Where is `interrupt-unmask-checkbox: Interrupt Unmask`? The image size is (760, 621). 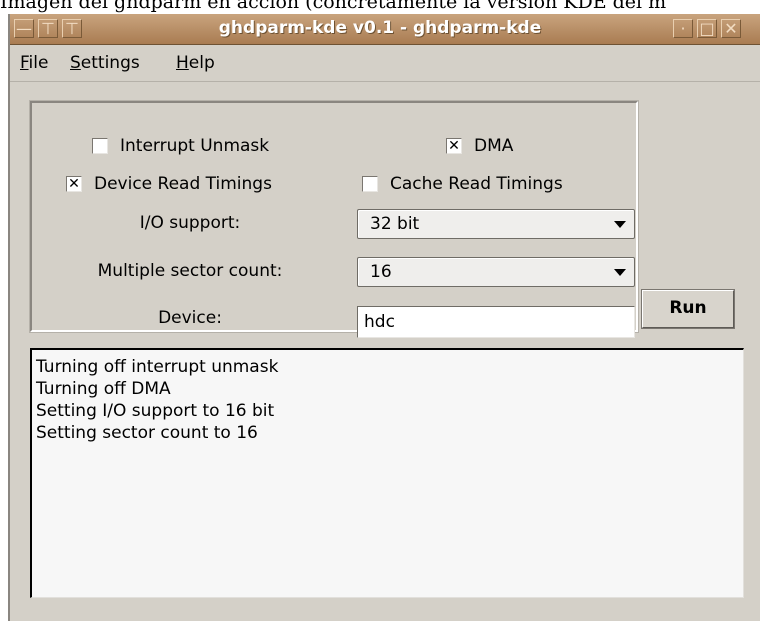
interrupt-unmask-checkbox: Interrupt Unmask is located at coordinates (180, 146).